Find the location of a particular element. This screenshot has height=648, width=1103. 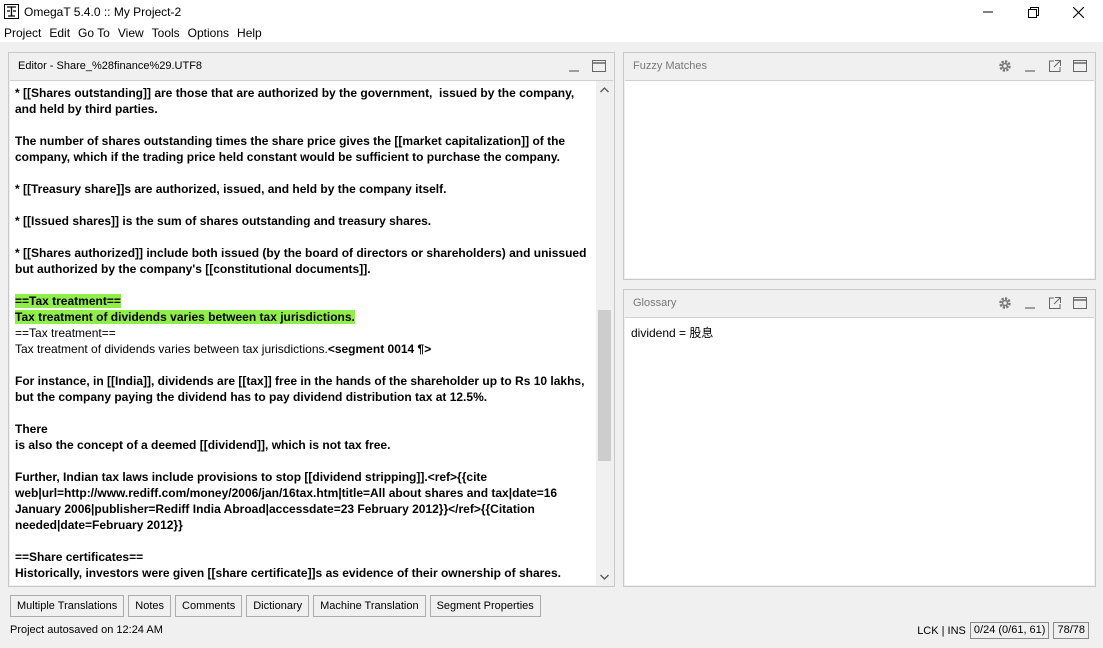

close-button is located at coordinates (1078, 12).